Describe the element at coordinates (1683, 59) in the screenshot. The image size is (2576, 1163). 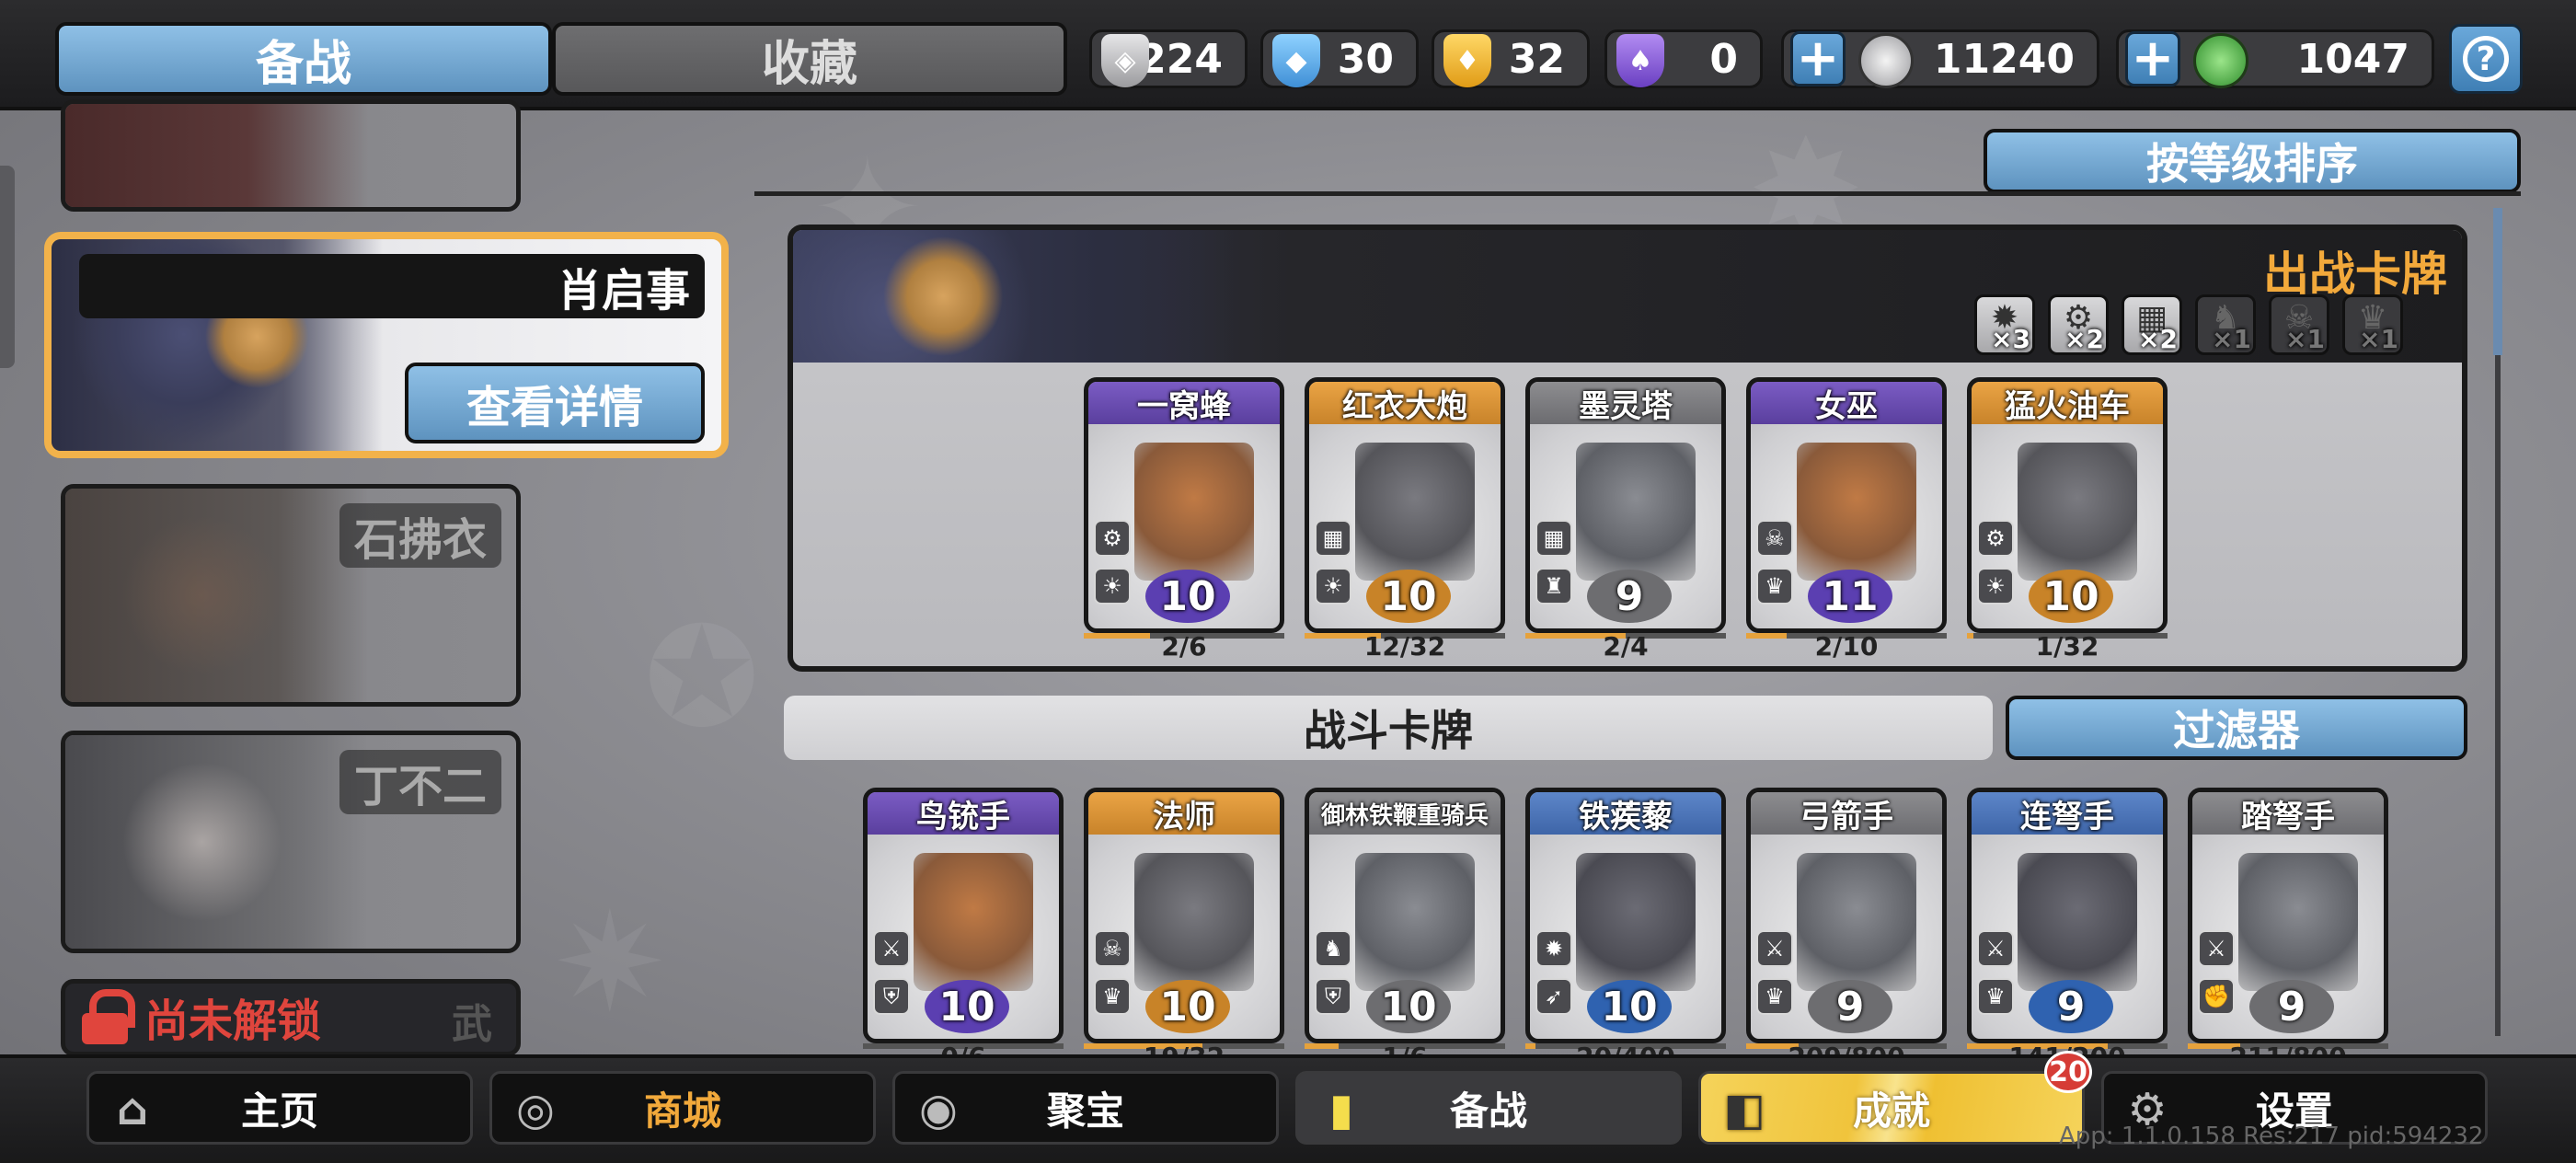
I see `resource-purple-shield: ♠ 0` at that location.